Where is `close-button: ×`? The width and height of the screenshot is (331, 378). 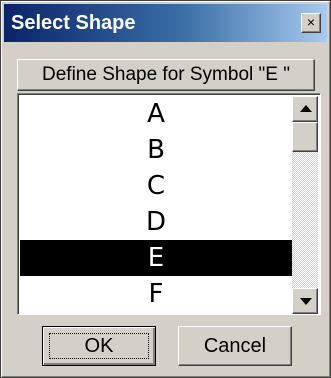
close-button: × is located at coordinates (311, 23).